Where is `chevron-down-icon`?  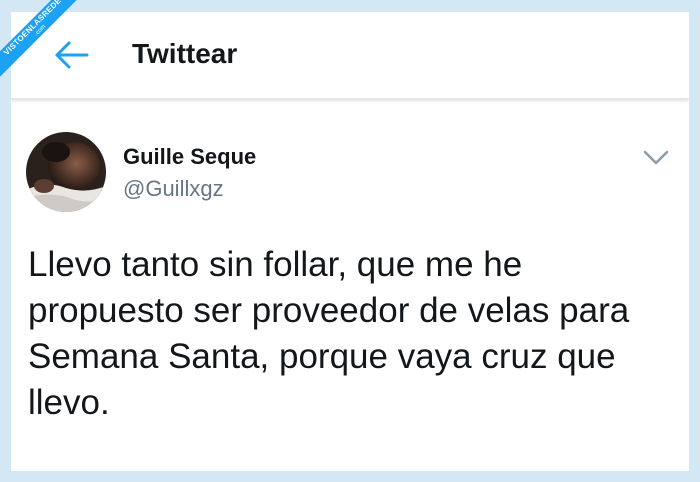 chevron-down-icon is located at coordinates (656, 157).